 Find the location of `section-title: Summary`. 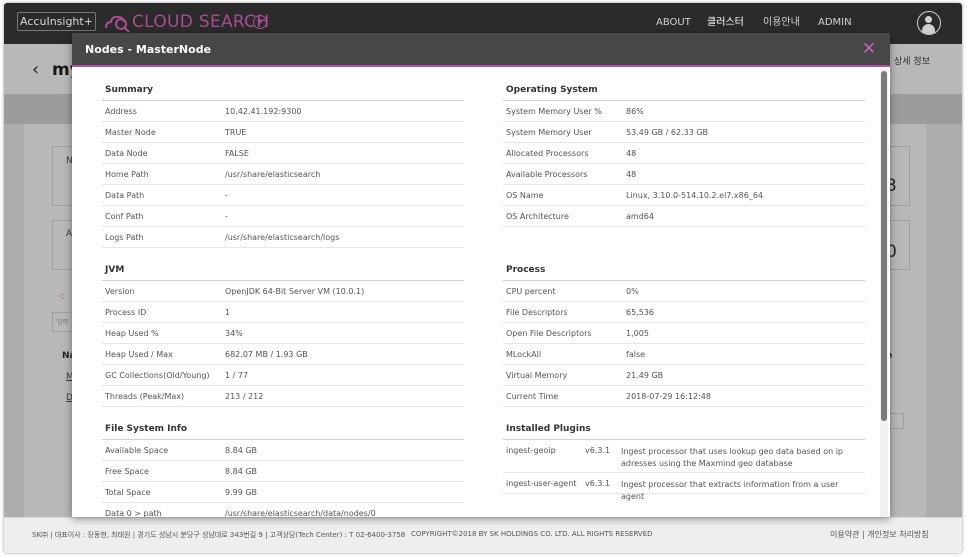

section-title: Summary is located at coordinates (283, 90).